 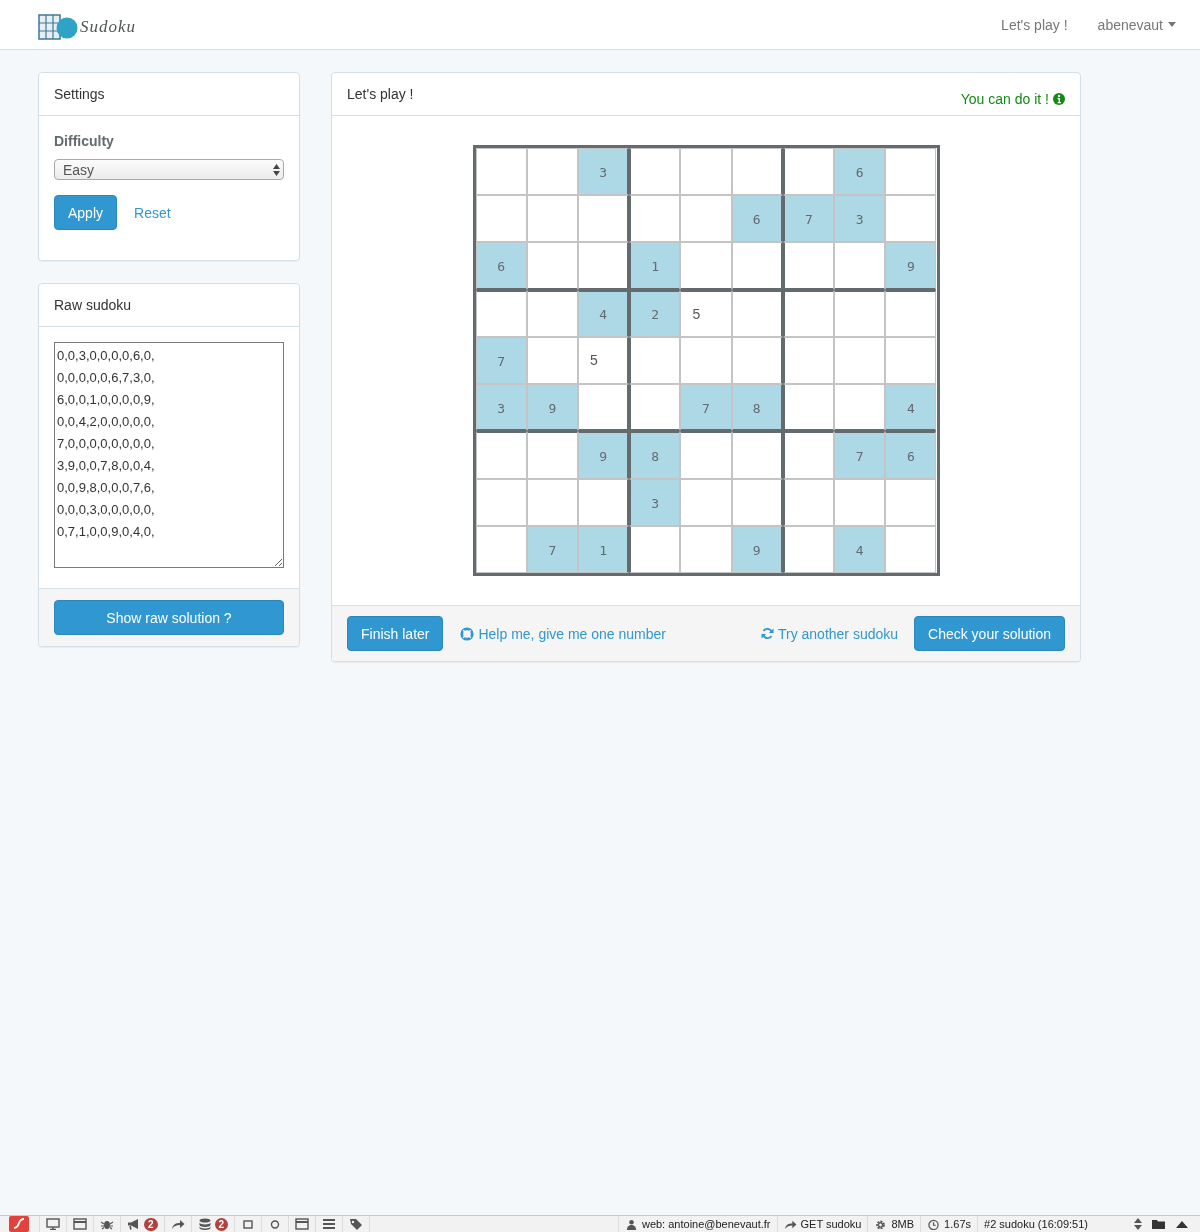 What do you see at coordinates (1004, 98) in the screenshot?
I see `status-message: You can do it !` at bounding box center [1004, 98].